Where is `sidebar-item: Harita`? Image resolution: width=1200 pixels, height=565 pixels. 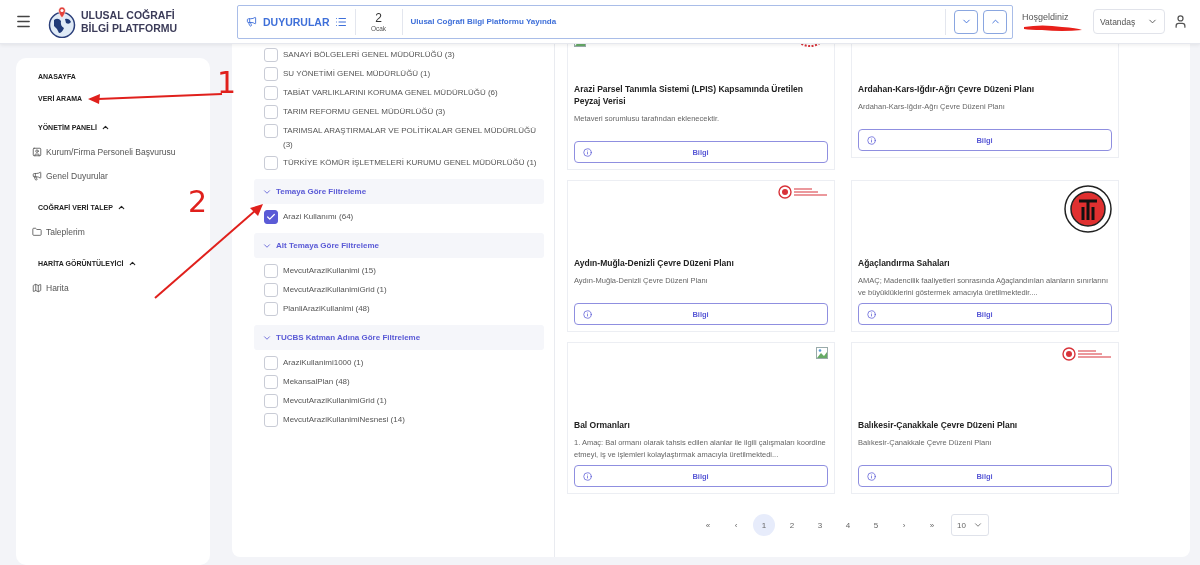
sidebar-item: Harita is located at coordinates (42, 288).